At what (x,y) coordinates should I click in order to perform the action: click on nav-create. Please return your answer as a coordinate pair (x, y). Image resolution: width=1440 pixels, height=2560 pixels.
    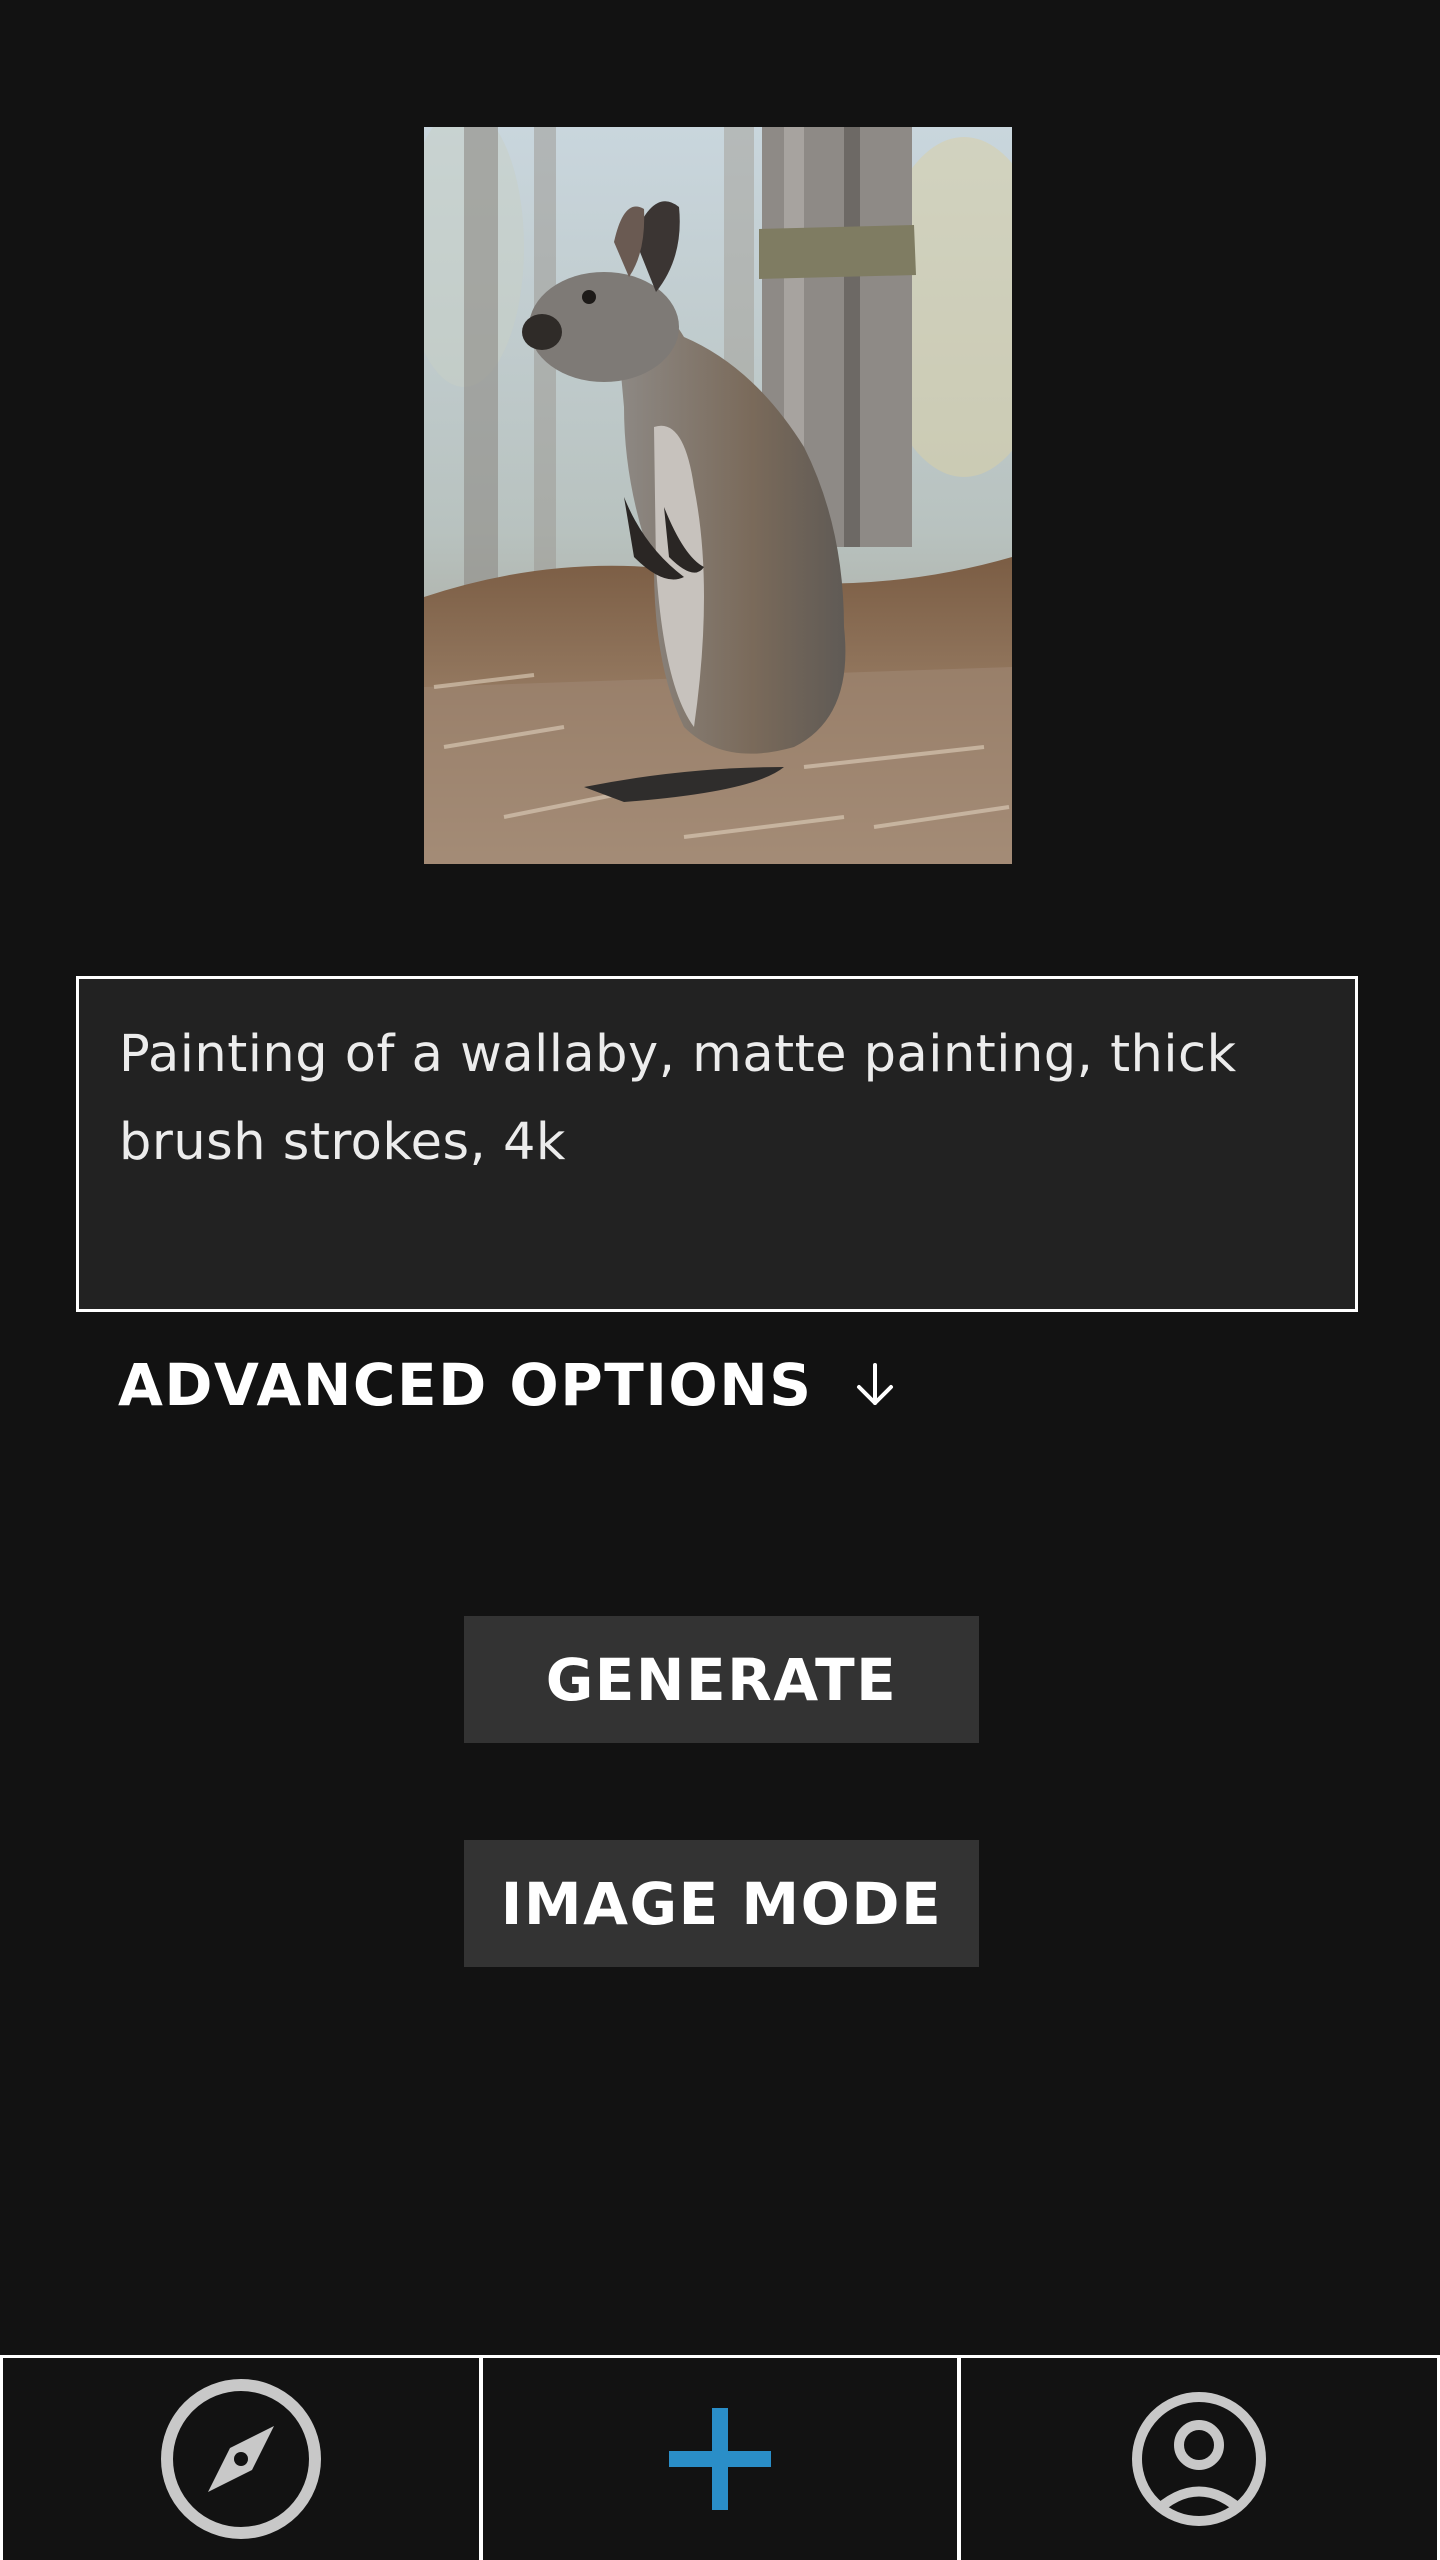
    Looking at the image, I should click on (722, 2459).